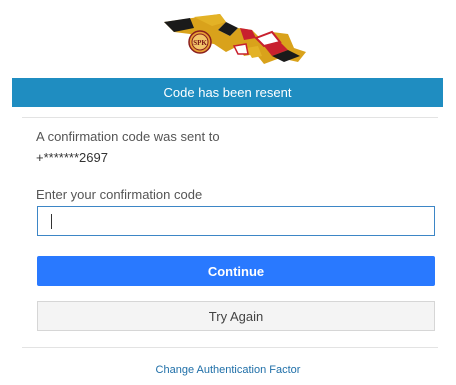 The width and height of the screenshot is (456, 385). What do you see at coordinates (119, 194) in the screenshot?
I see `code-field-label: Enter your confirmation code` at bounding box center [119, 194].